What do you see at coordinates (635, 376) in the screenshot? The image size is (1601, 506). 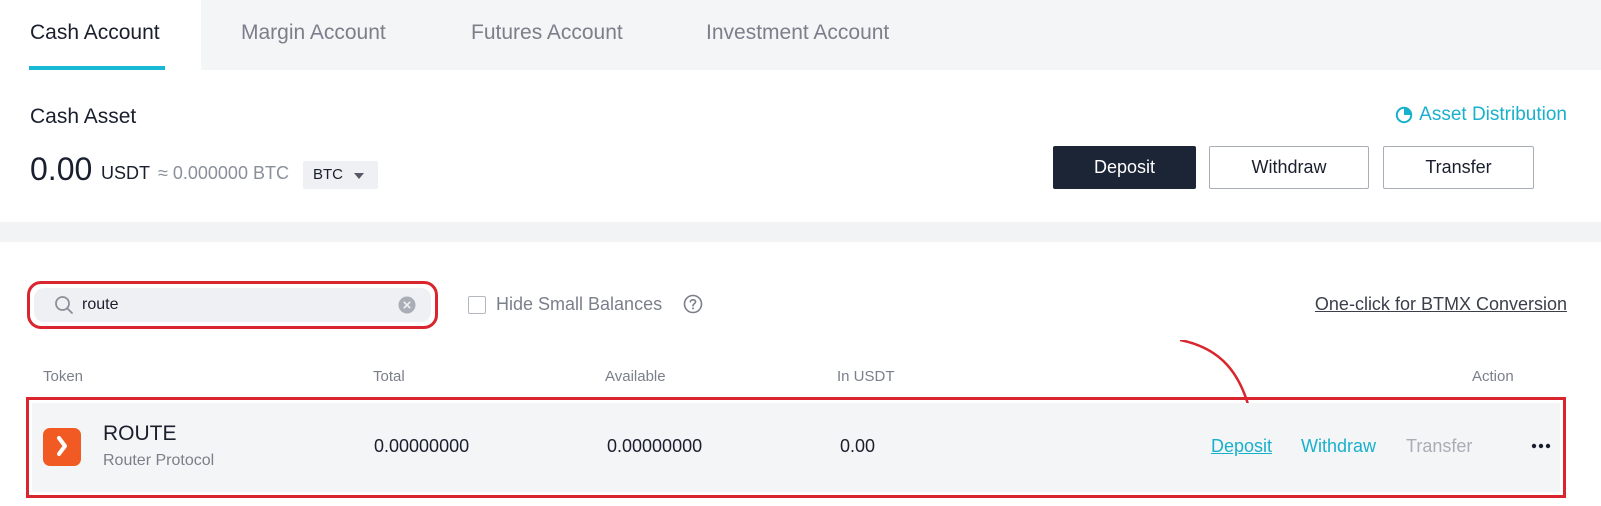 I see `column-header-available: Available` at bounding box center [635, 376].